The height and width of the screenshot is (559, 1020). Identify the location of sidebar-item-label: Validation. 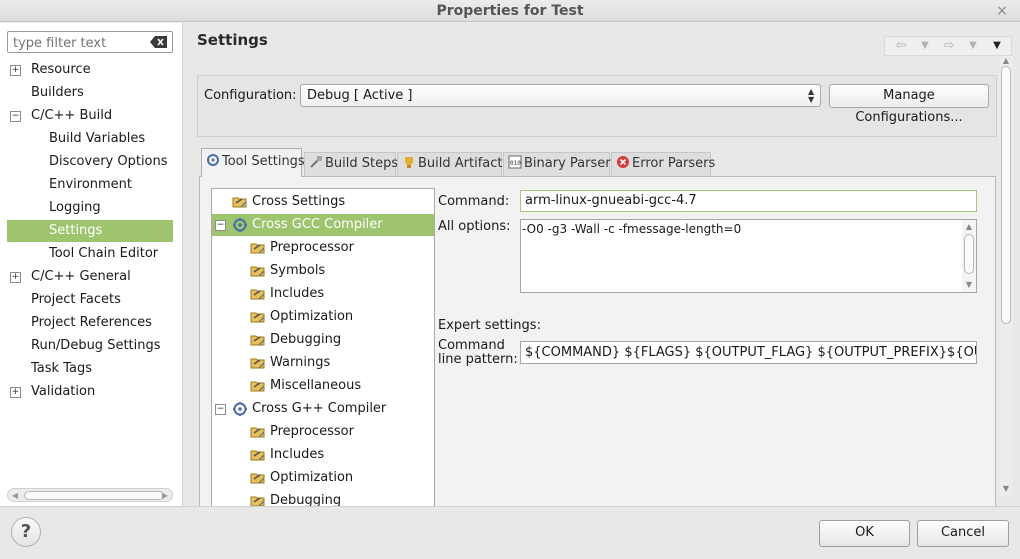
(63, 391).